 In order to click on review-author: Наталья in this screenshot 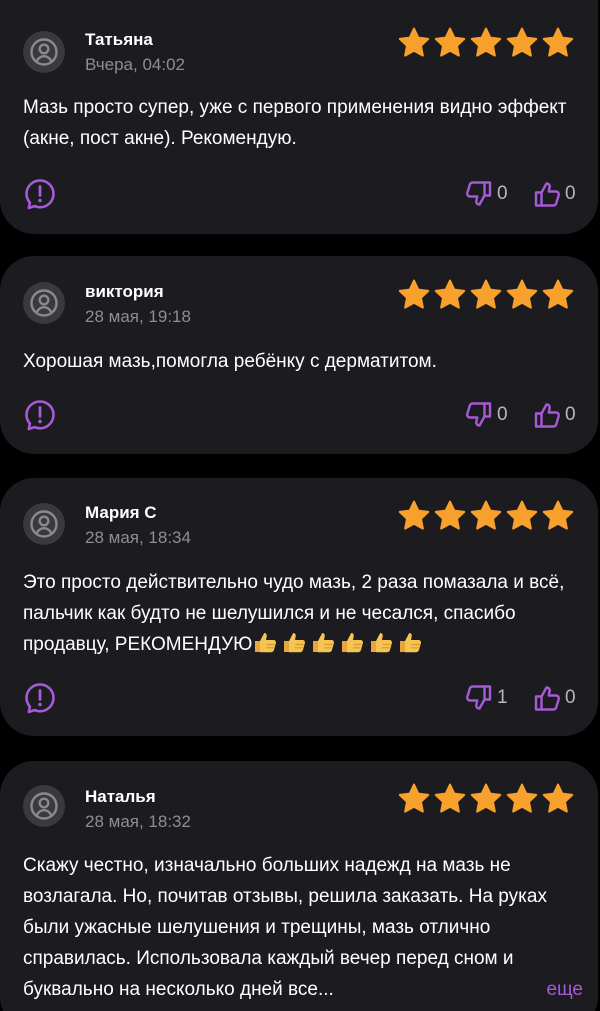, I will do `click(120, 796)`.